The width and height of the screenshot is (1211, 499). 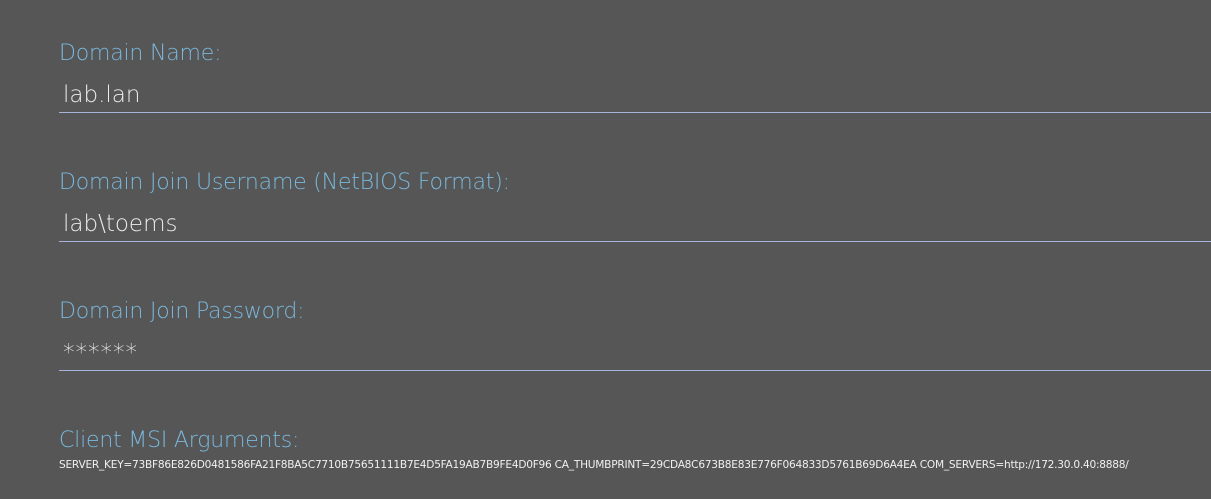 What do you see at coordinates (182, 311) in the screenshot?
I see `domain-join-password-label: Domain Join Password:` at bounding box center [182, 311].